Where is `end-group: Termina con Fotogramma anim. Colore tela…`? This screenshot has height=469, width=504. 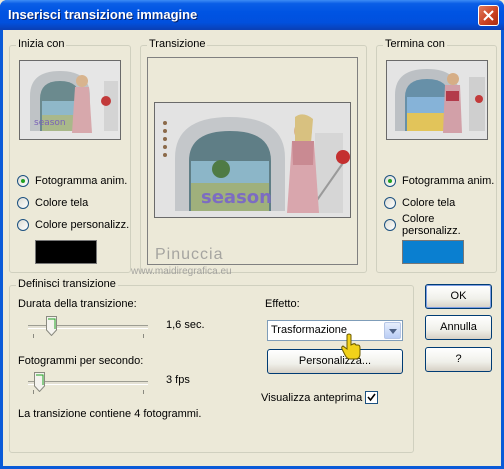 end-group: Termina con Fotogramma anim. Colore tela… is located at coordinates (436, 155).